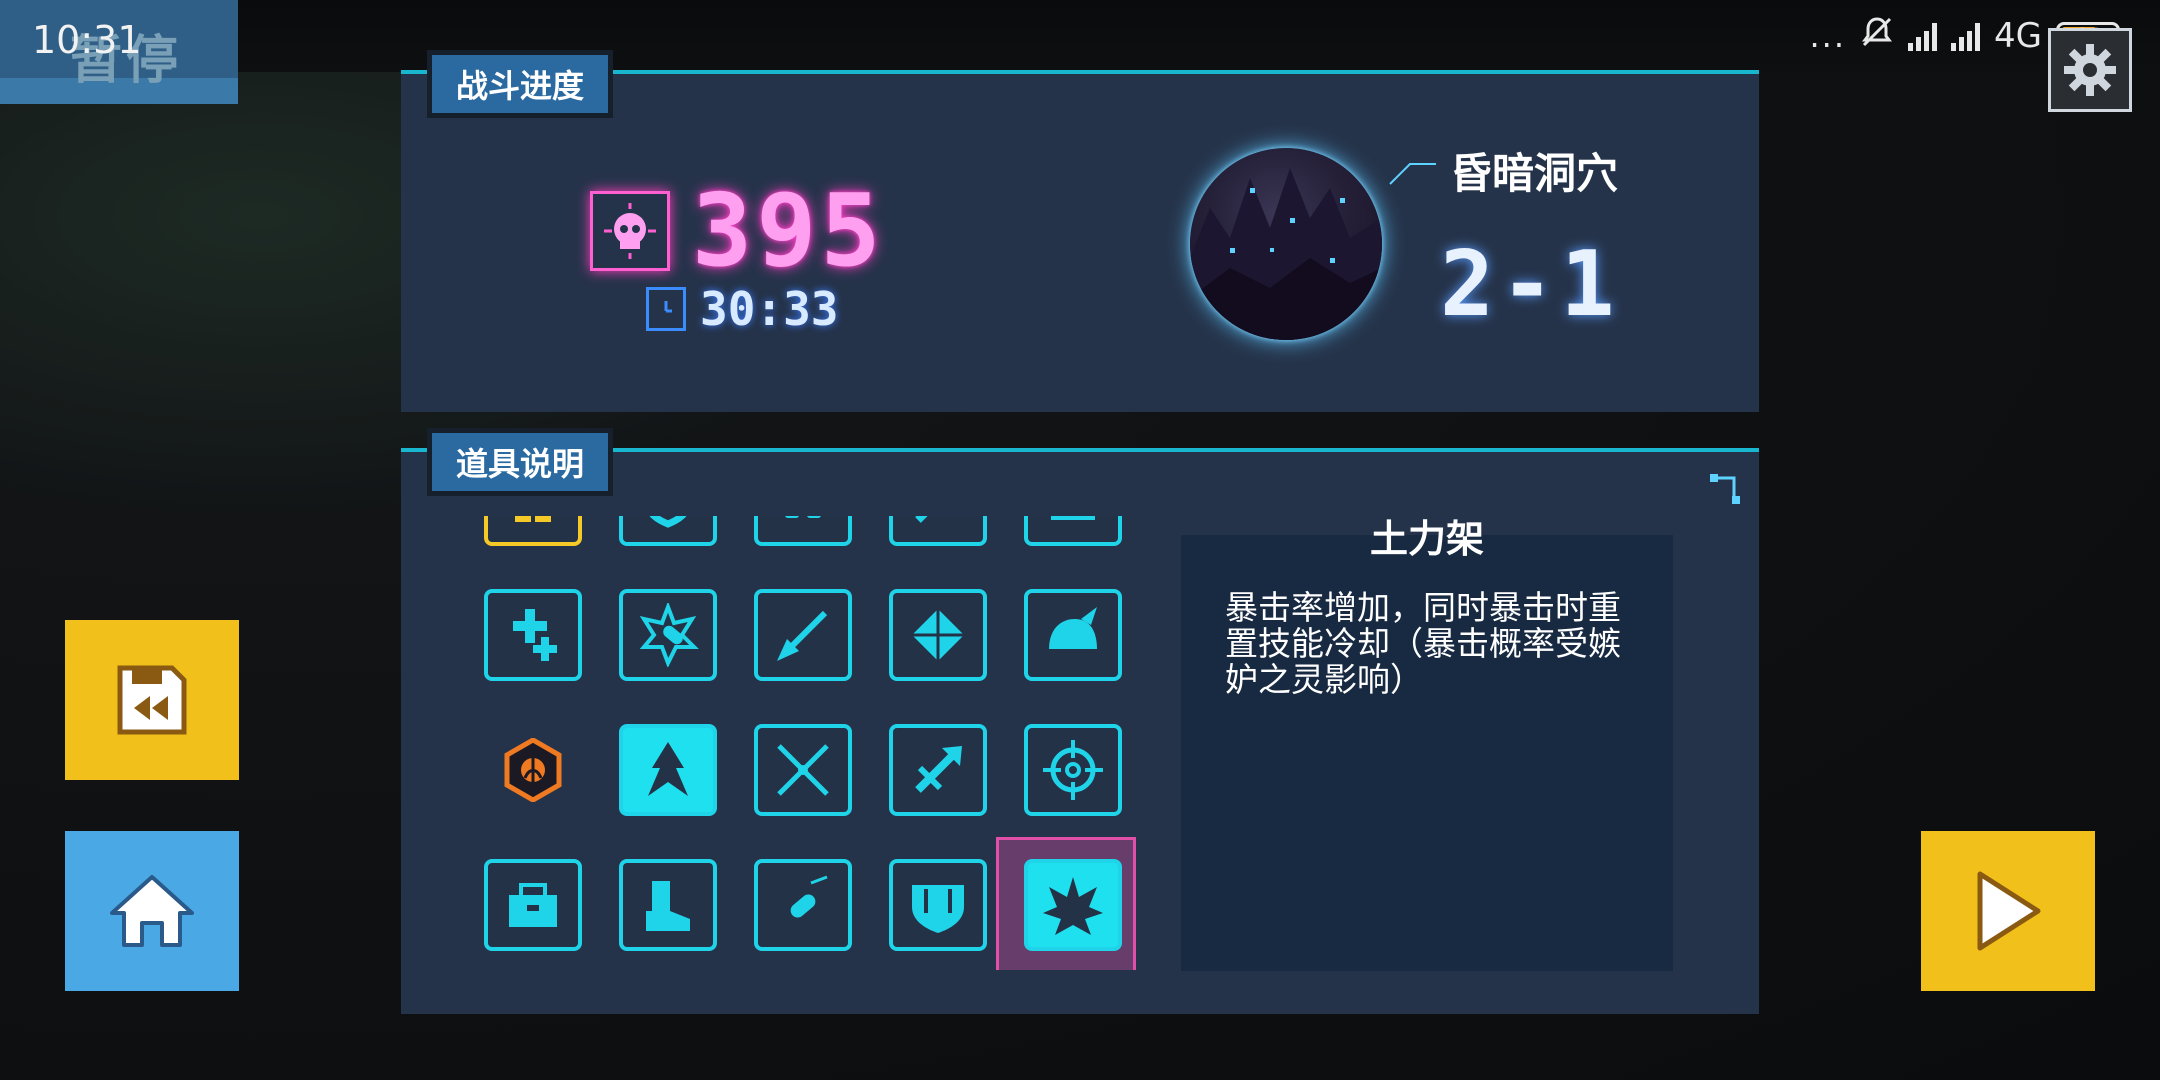 This screenshot has width=2160, height=1080. What do you see at coordinates (769, 309) in the screenshot?
I see `timer-value: 30:33` at bounding box center [769, 309].